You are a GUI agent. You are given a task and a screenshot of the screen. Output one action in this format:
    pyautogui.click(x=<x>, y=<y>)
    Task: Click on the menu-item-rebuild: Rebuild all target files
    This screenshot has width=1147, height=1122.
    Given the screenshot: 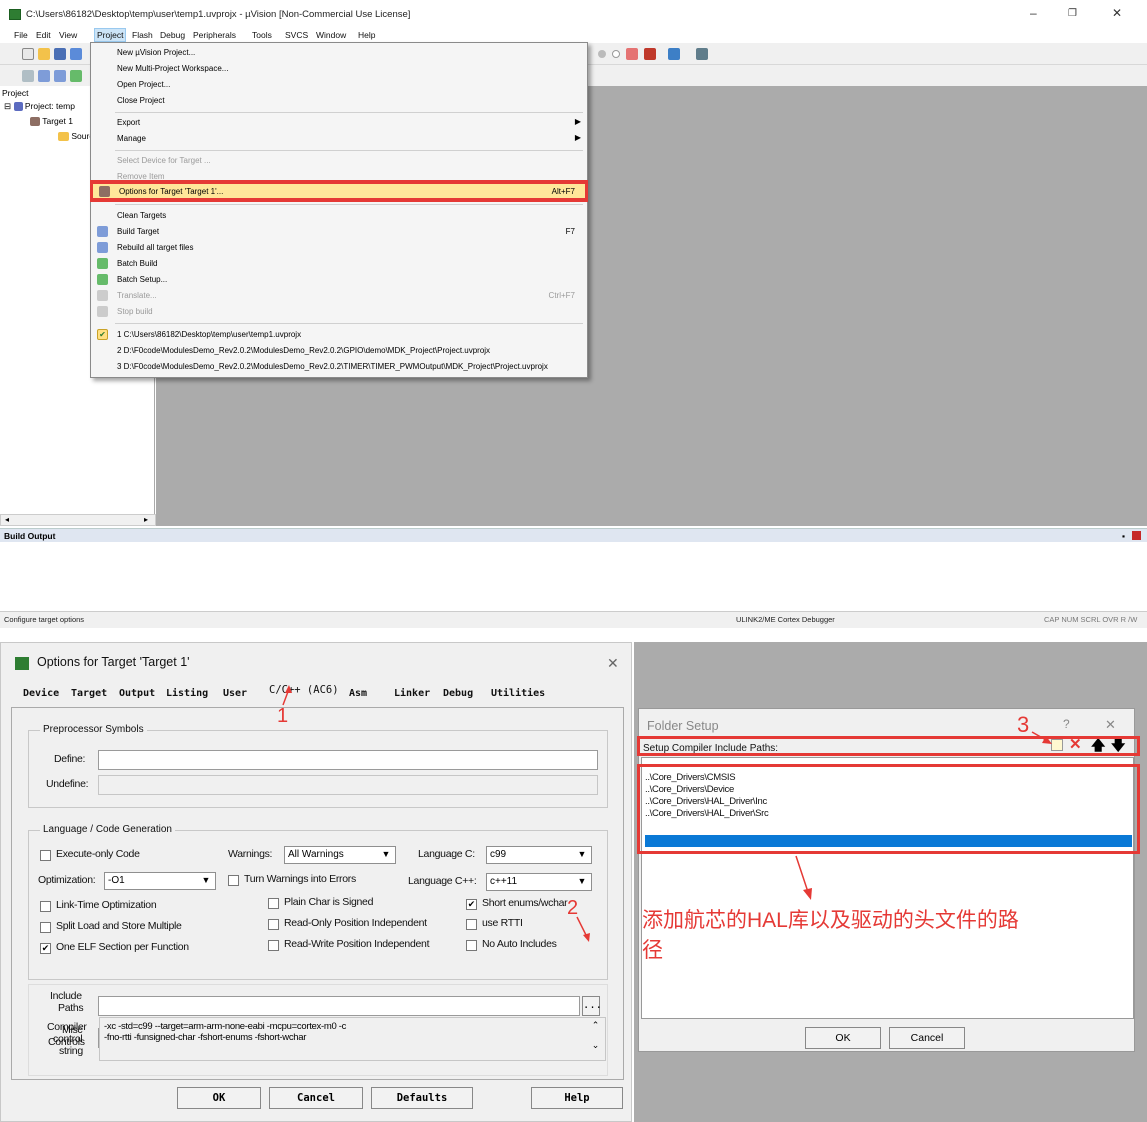 What is the action you would take?
    pyautogui.click(x=339, y=248)
    